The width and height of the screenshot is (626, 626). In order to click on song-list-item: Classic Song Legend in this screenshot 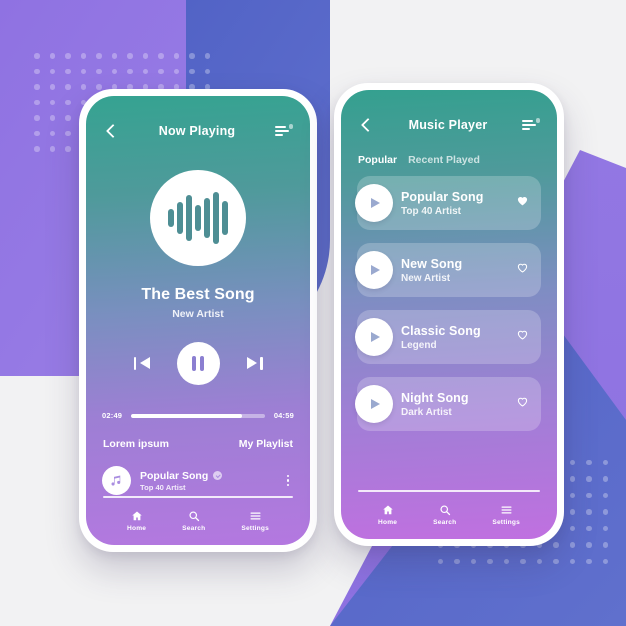, I will do `click(448, 337)`.